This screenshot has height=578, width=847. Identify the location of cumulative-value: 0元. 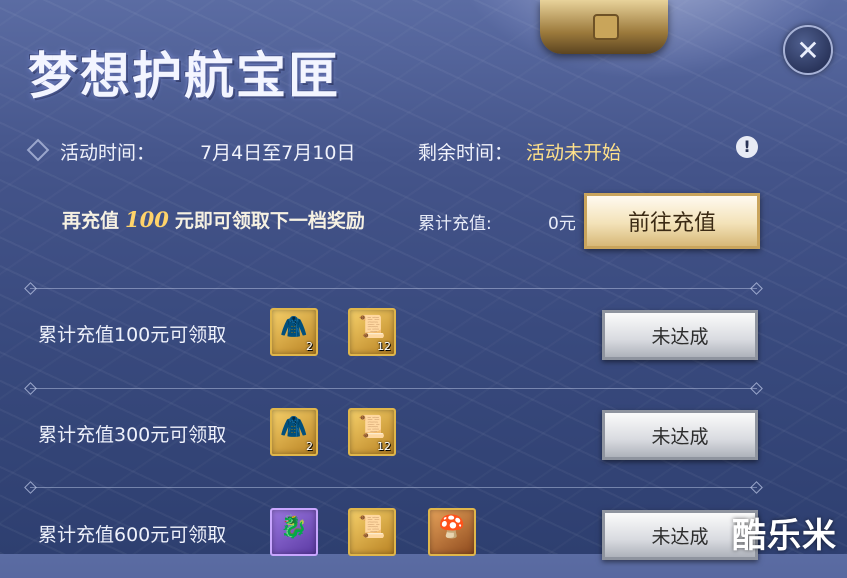
(562, 224).